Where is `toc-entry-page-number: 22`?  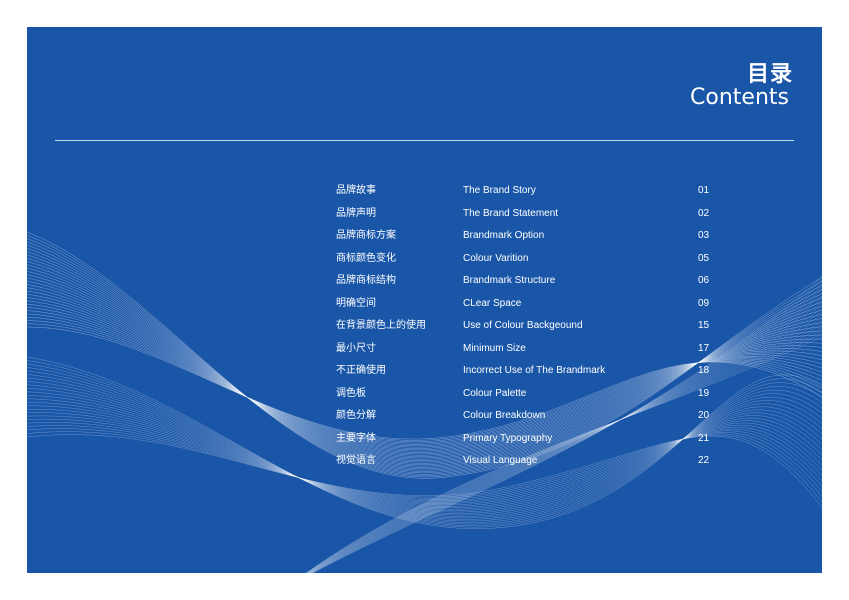
toc-entry-page-number: 22 is located at coordinates (704, 460).